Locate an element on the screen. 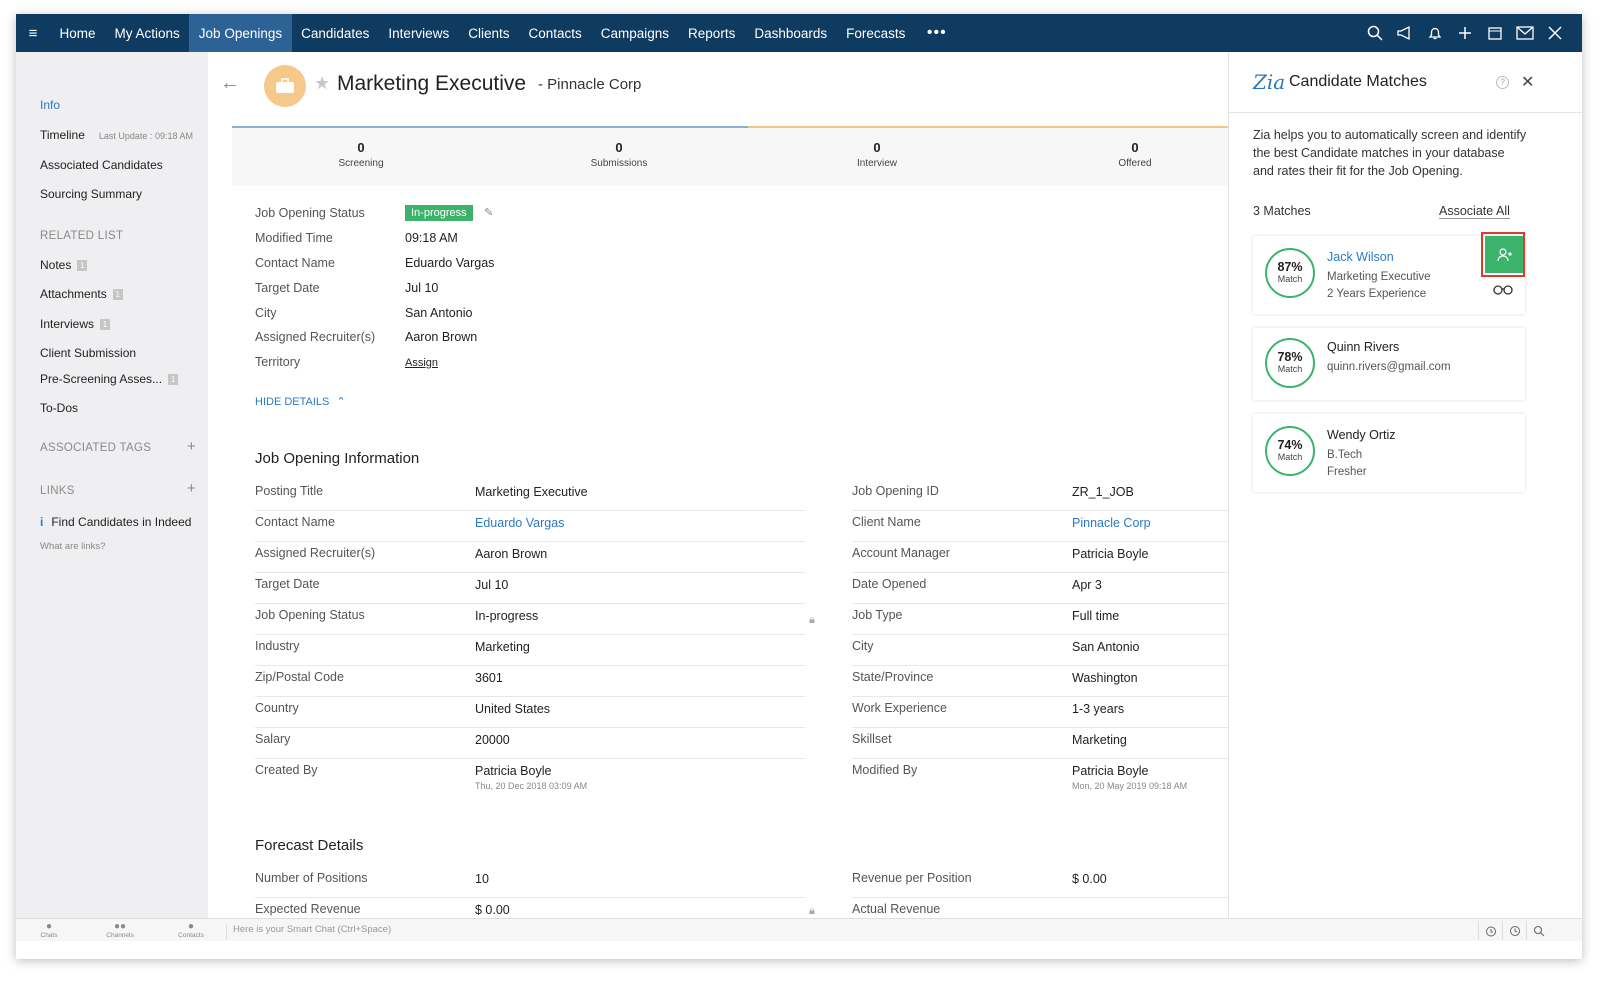 The image size is (1600, 983). field-value: San Antonio is located at coordinates (1106, 647).